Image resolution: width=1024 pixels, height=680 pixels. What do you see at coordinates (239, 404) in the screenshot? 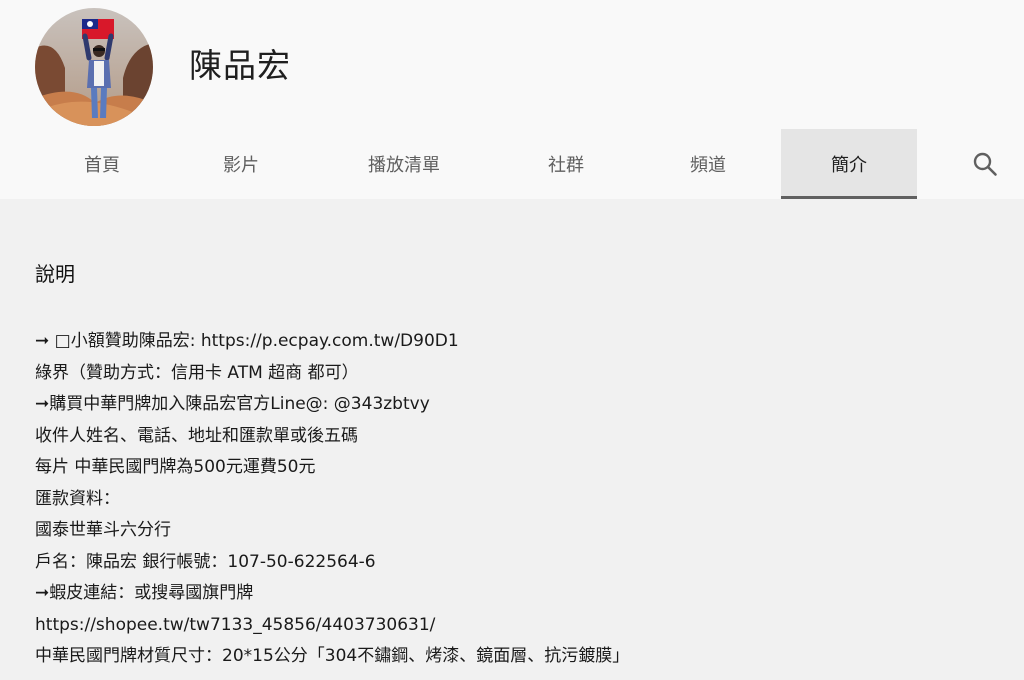
I see `description-text: 購買中華門牌加入陳品宏官方Line@: @343zbtvy` at bounding box center [239, 404].